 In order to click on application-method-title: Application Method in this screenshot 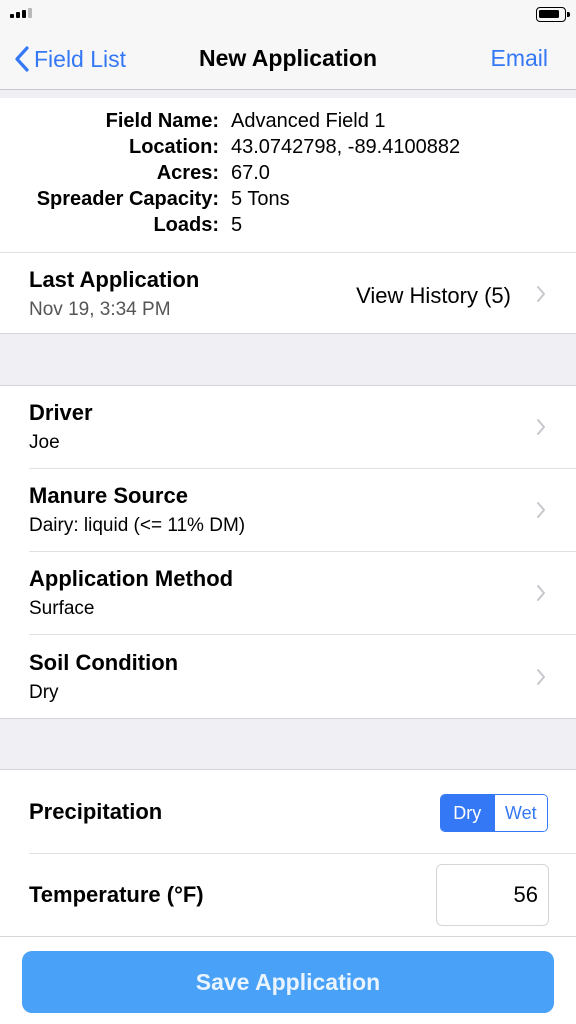, I will do `click(131, 578)`.